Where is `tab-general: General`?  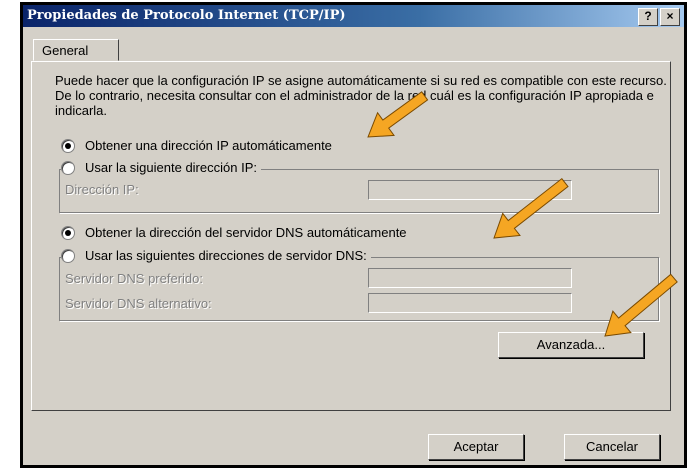
tab-general: General is located at coordinates (76, 50).